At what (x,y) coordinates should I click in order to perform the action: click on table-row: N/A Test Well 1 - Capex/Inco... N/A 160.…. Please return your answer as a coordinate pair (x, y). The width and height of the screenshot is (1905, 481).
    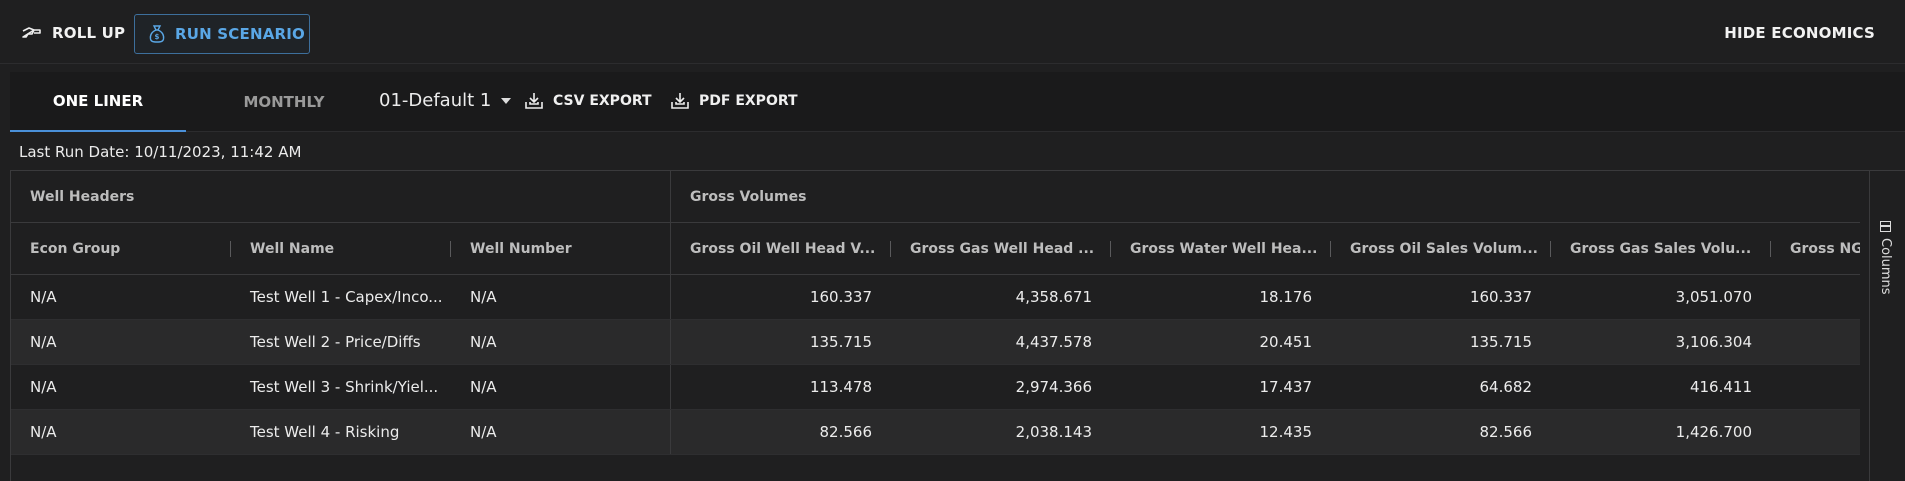
    Looking at the image, I should click on (935, 297).